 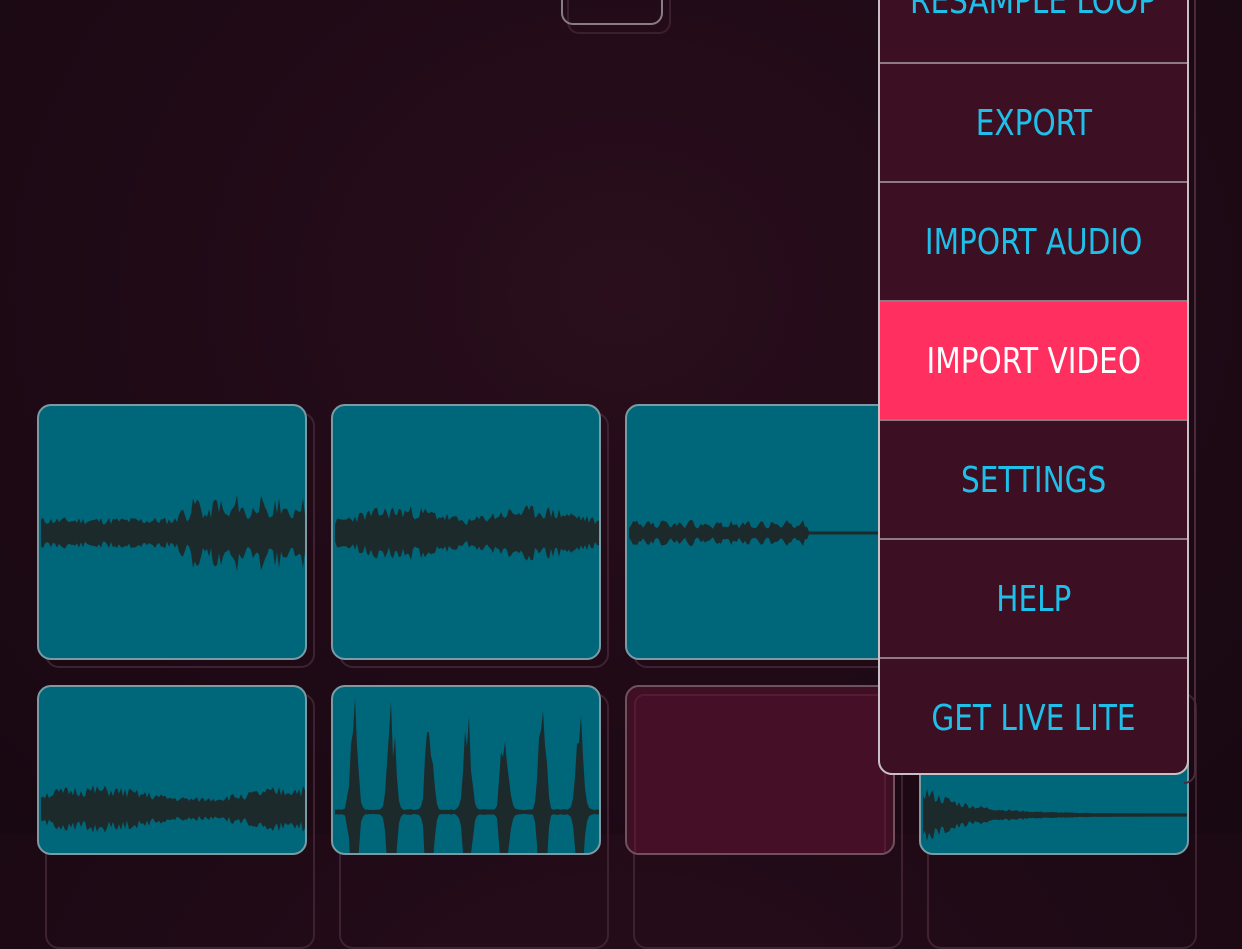 I want to click on menu-item-label: IMPORT VIDEO, so click(x=1033, y=361).